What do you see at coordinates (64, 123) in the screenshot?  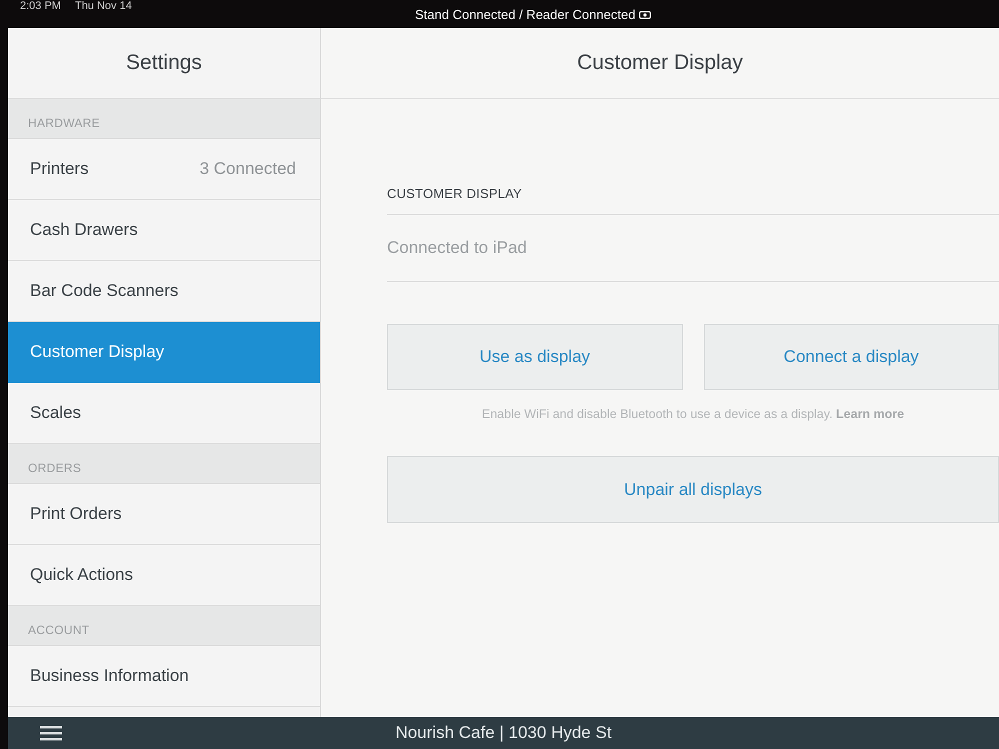 I see `section-label: HARDWARE` at bounding box center [64, 123].